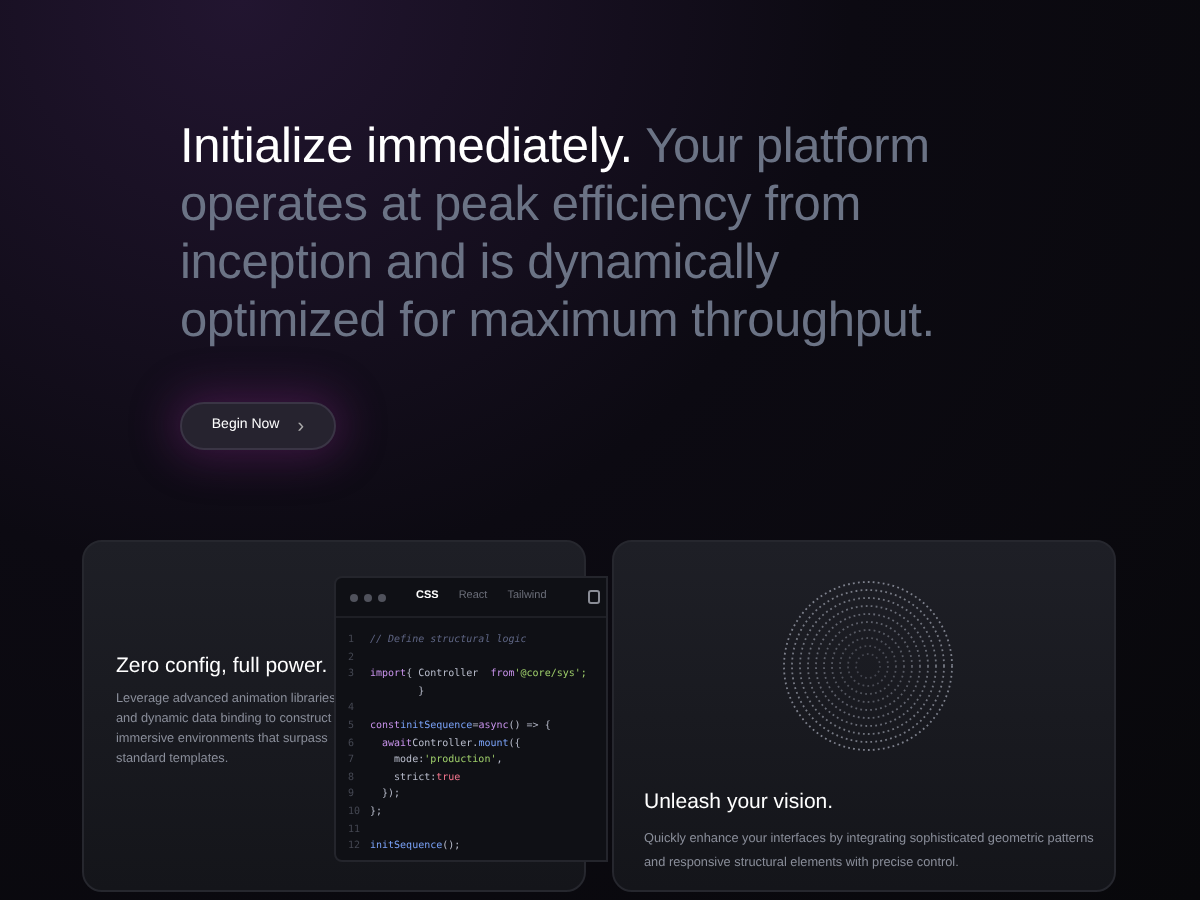 This screenshot has height=900, width=1200. Describe the element at coordinates (222, 667) in the screenshot. I see `card-title: Zero config, full power.` at that location.